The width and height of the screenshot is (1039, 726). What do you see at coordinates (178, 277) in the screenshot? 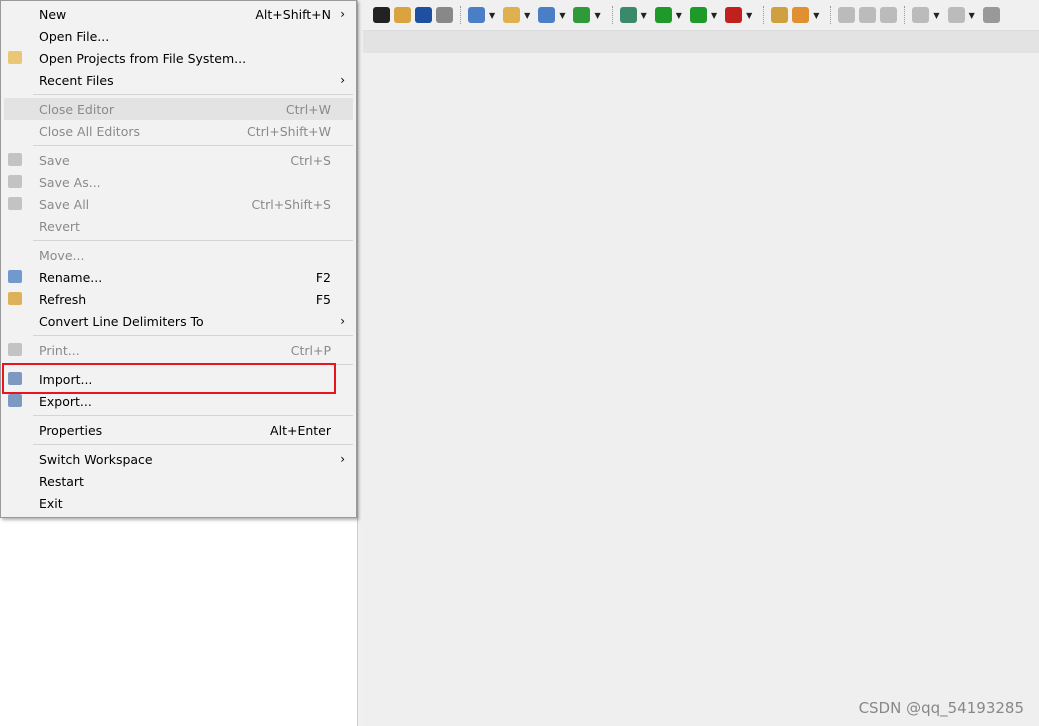
I see `menu-item-rename: Rename... F2` at bounding box center [178, 277].